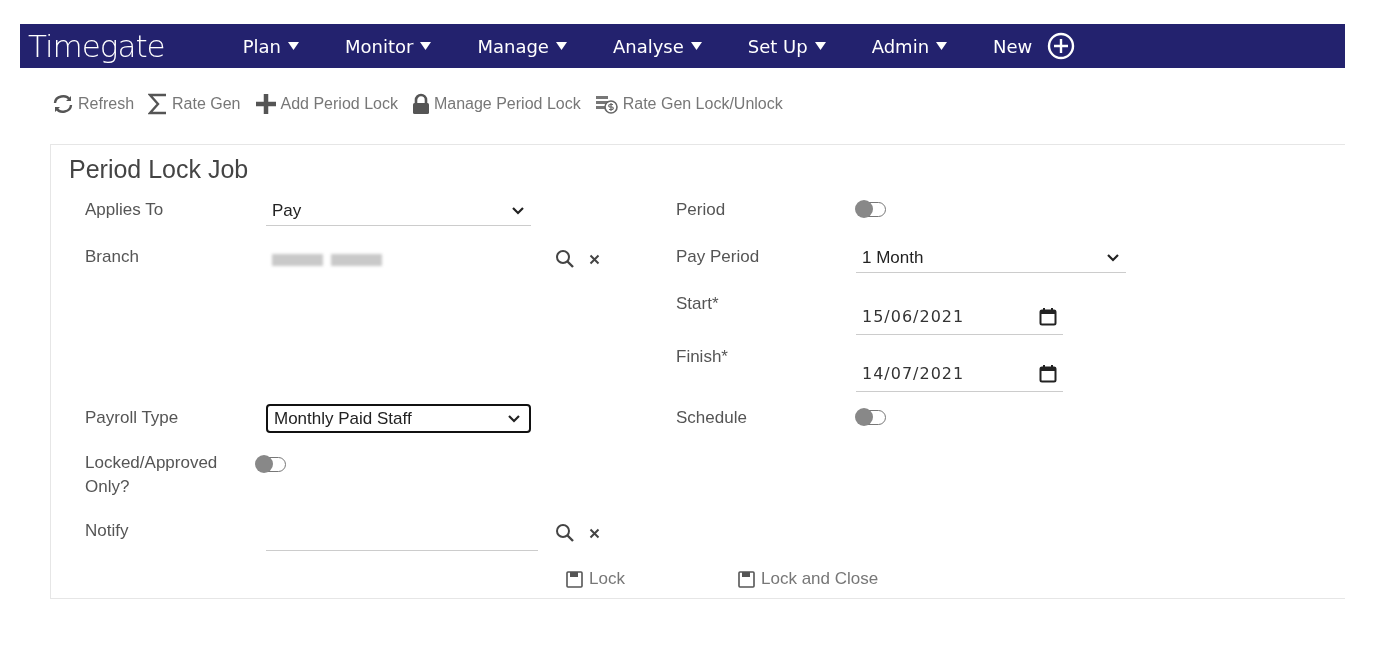 Image resolution: width=1383 pixels, height=653 pixels. What do you see at coordinates (1061, 46) in the screenshot?
I see `plus-circle-icon` at bounding box center [1061, 46].